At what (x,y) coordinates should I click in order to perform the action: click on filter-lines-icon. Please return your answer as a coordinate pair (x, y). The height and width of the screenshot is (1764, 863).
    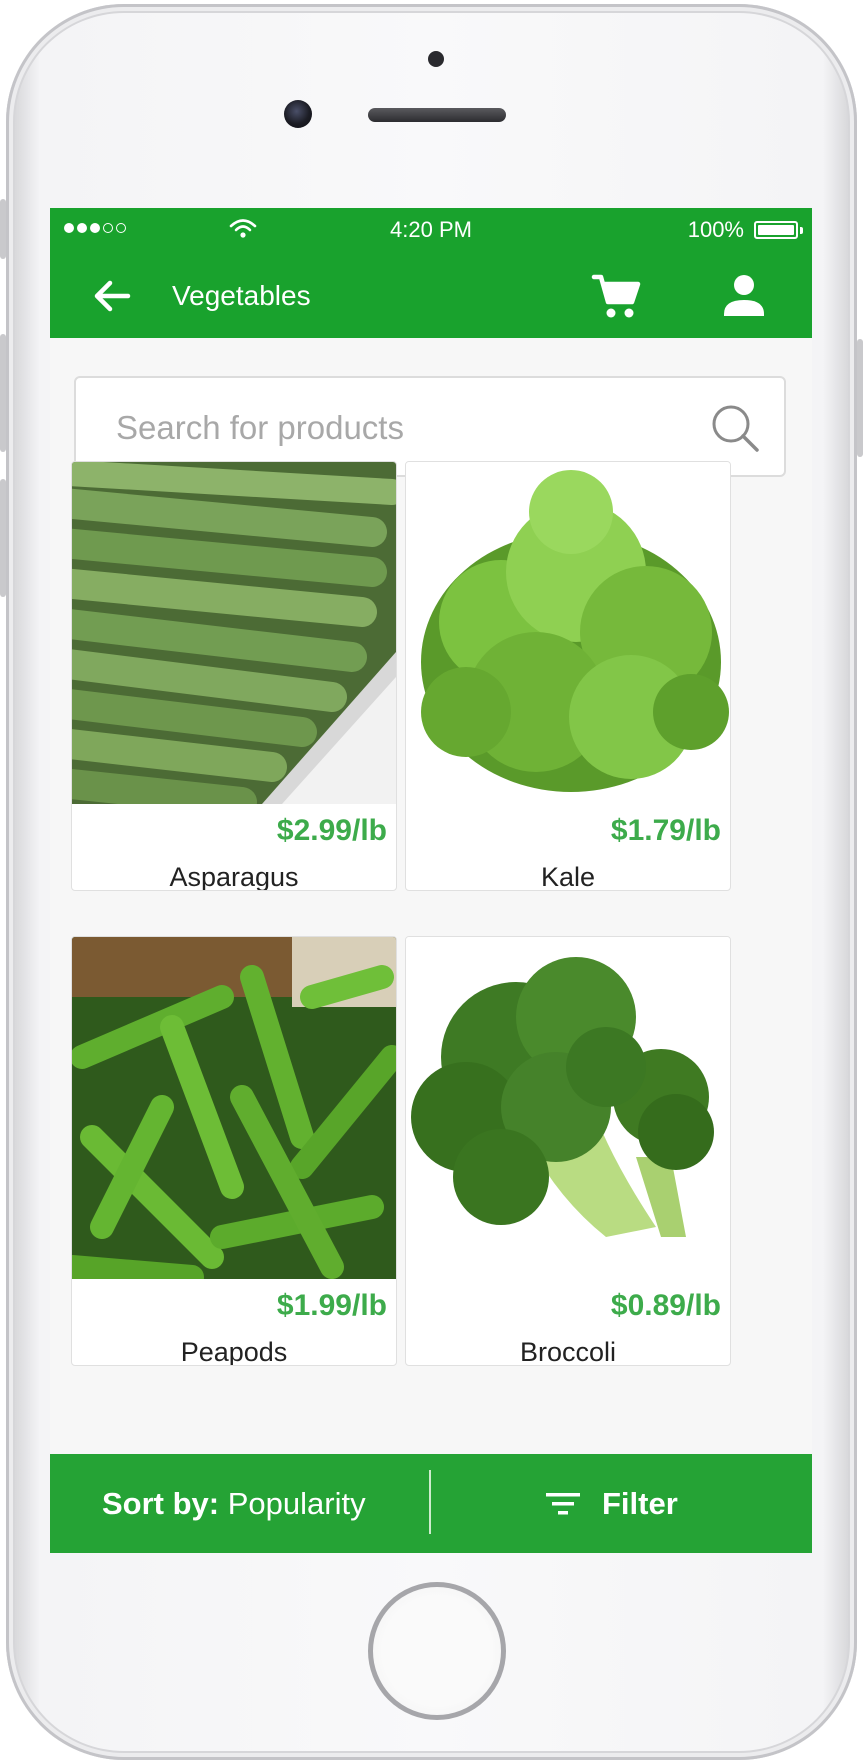
    Looking at the image, I should click on (563, 1504).